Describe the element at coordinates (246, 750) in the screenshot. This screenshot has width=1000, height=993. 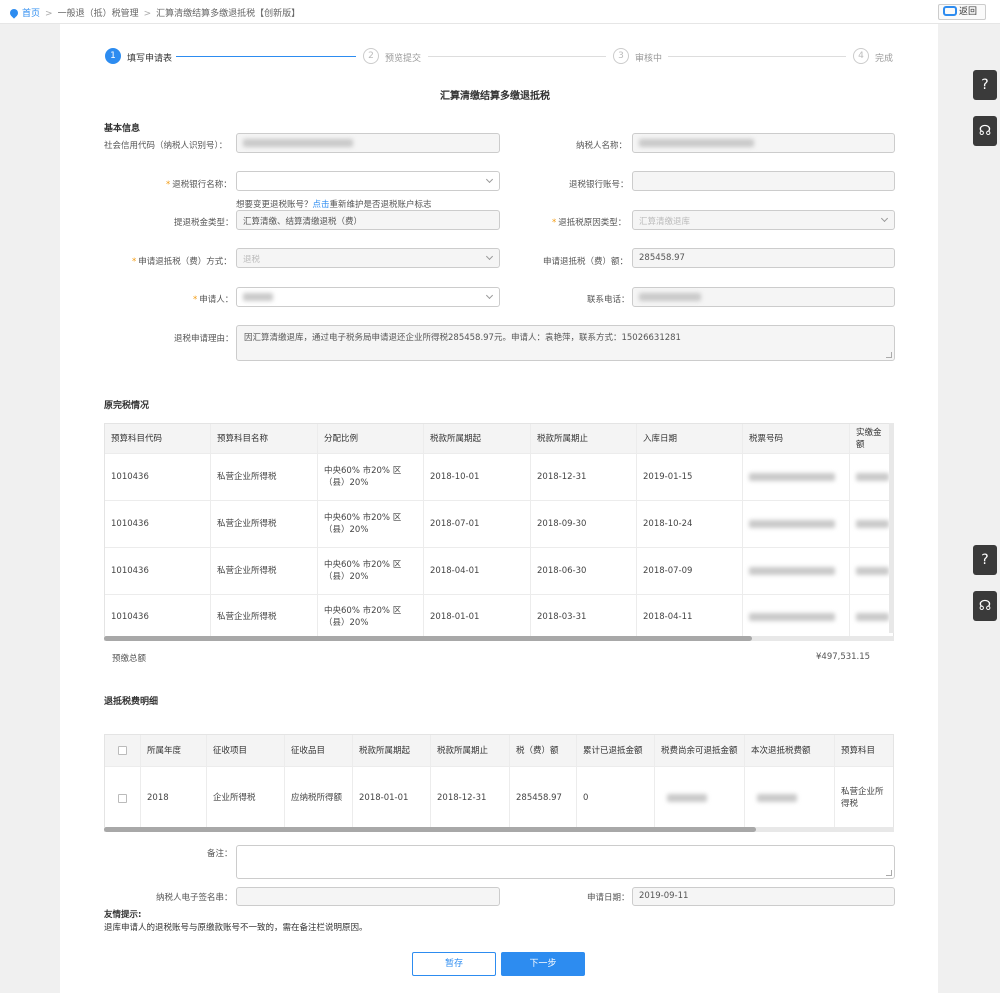
I see `column-header: 征收项目` at that location.